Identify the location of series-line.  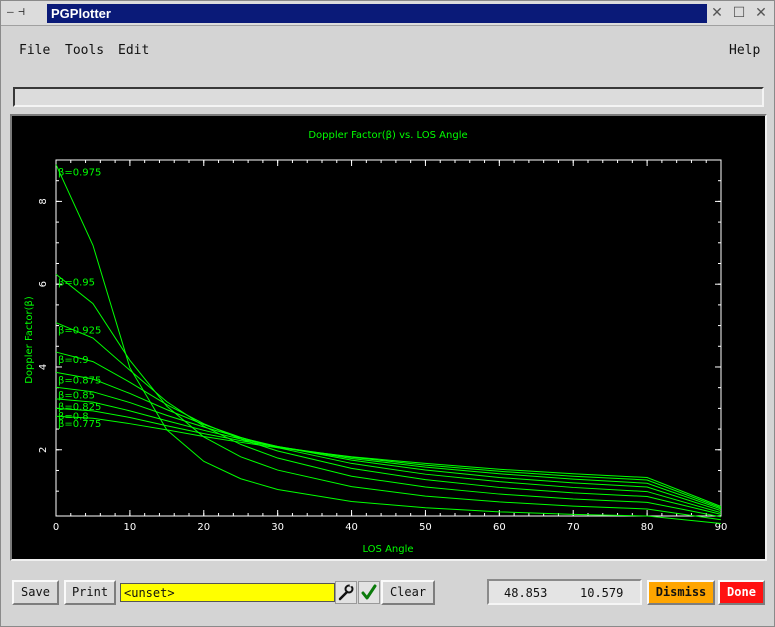
(388, 458).